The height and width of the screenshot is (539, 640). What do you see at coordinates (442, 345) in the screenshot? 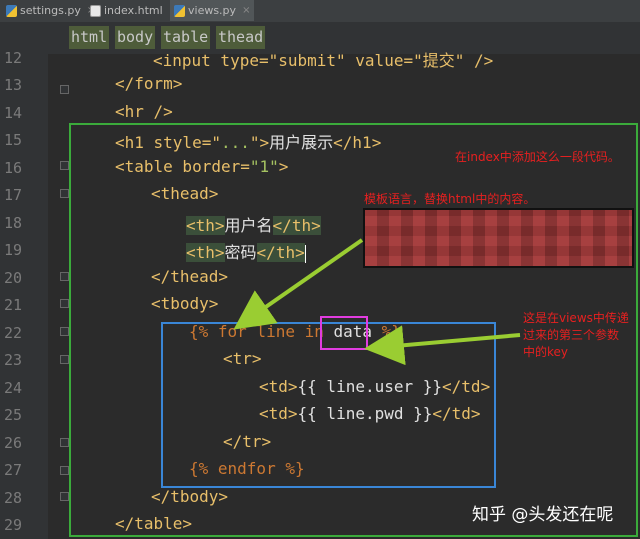
I see `arrow-to-data-key` at bounding box center [442, 345].